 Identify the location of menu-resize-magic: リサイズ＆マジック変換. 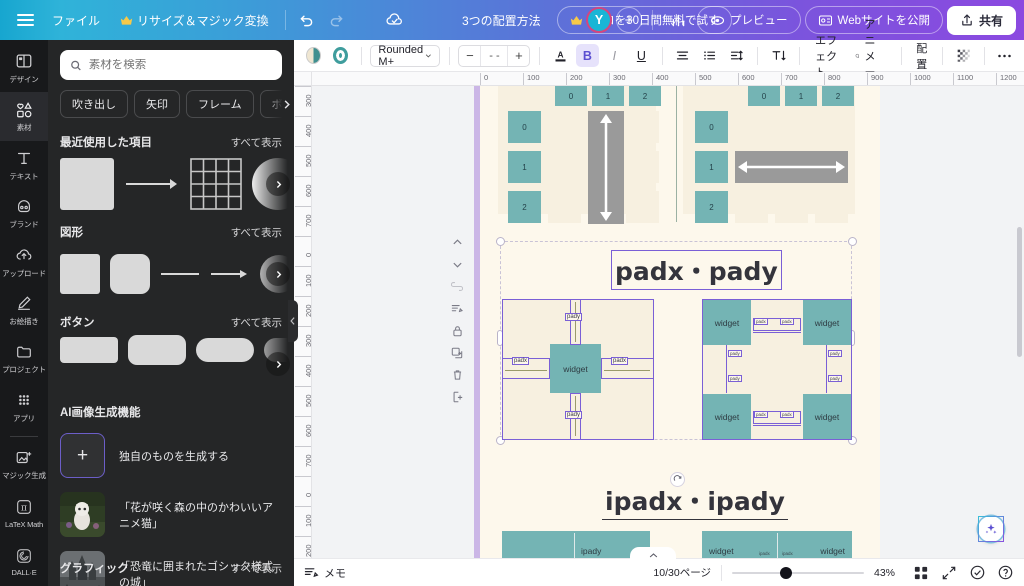
(194, 20).